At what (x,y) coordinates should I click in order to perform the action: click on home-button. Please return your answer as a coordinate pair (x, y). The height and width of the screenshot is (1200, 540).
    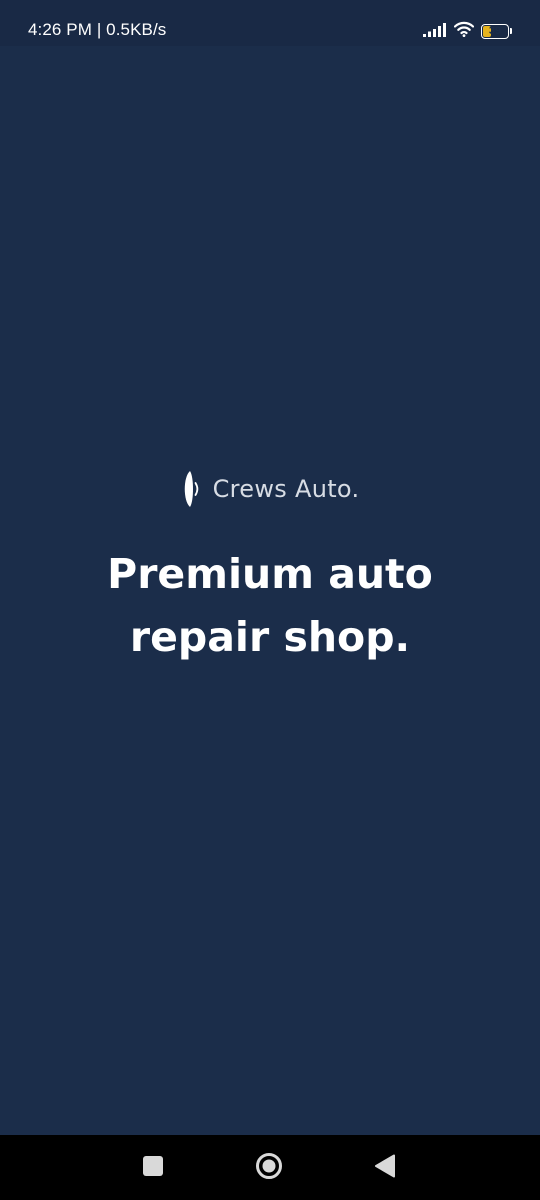
    Looking at the image, I should click on (269, 1168).